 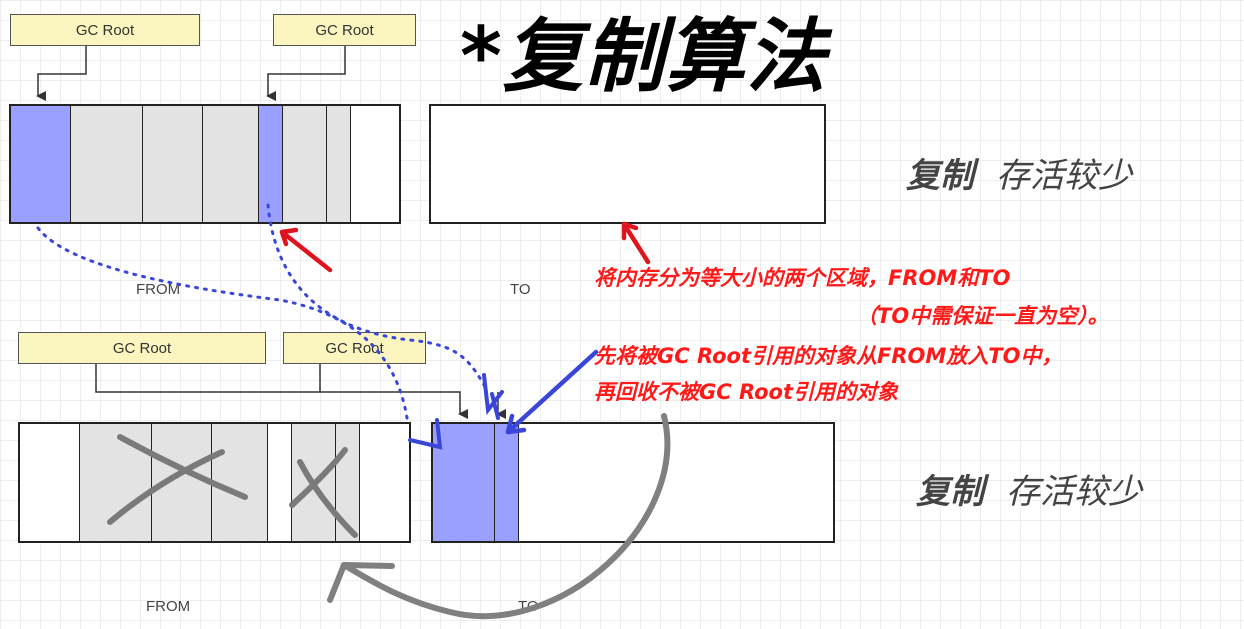 What do you see at coordinates (828, 356) in the screenshot?
I see `note-line: 先将被GC Root引用的对象从FROM放入TO中，` at bounding box center [828, 356].